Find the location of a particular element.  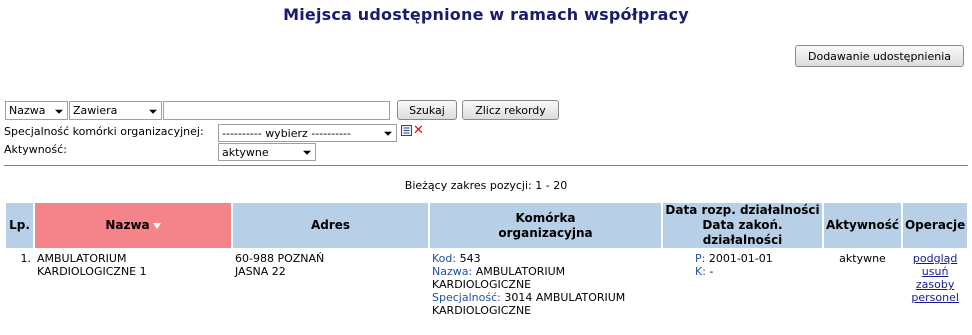

row-name: AMBULATORIUM KARDIOLOGICZNE 1 is located at coordinates (133, 284).